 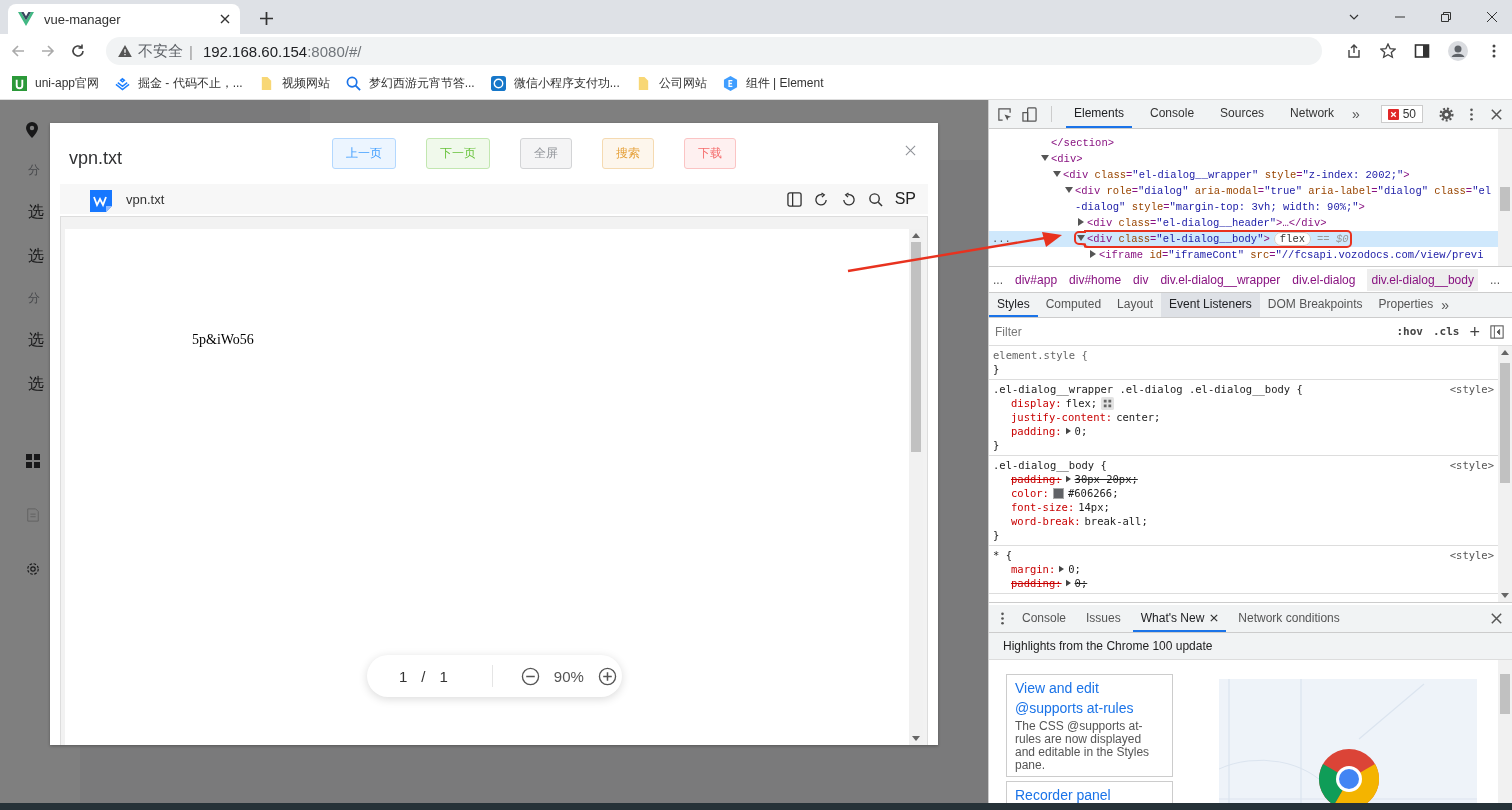 What do you see at coordinates (905, 199) in the screenshot?
I see `mode-label: SP` at bounding box center [905, 199].